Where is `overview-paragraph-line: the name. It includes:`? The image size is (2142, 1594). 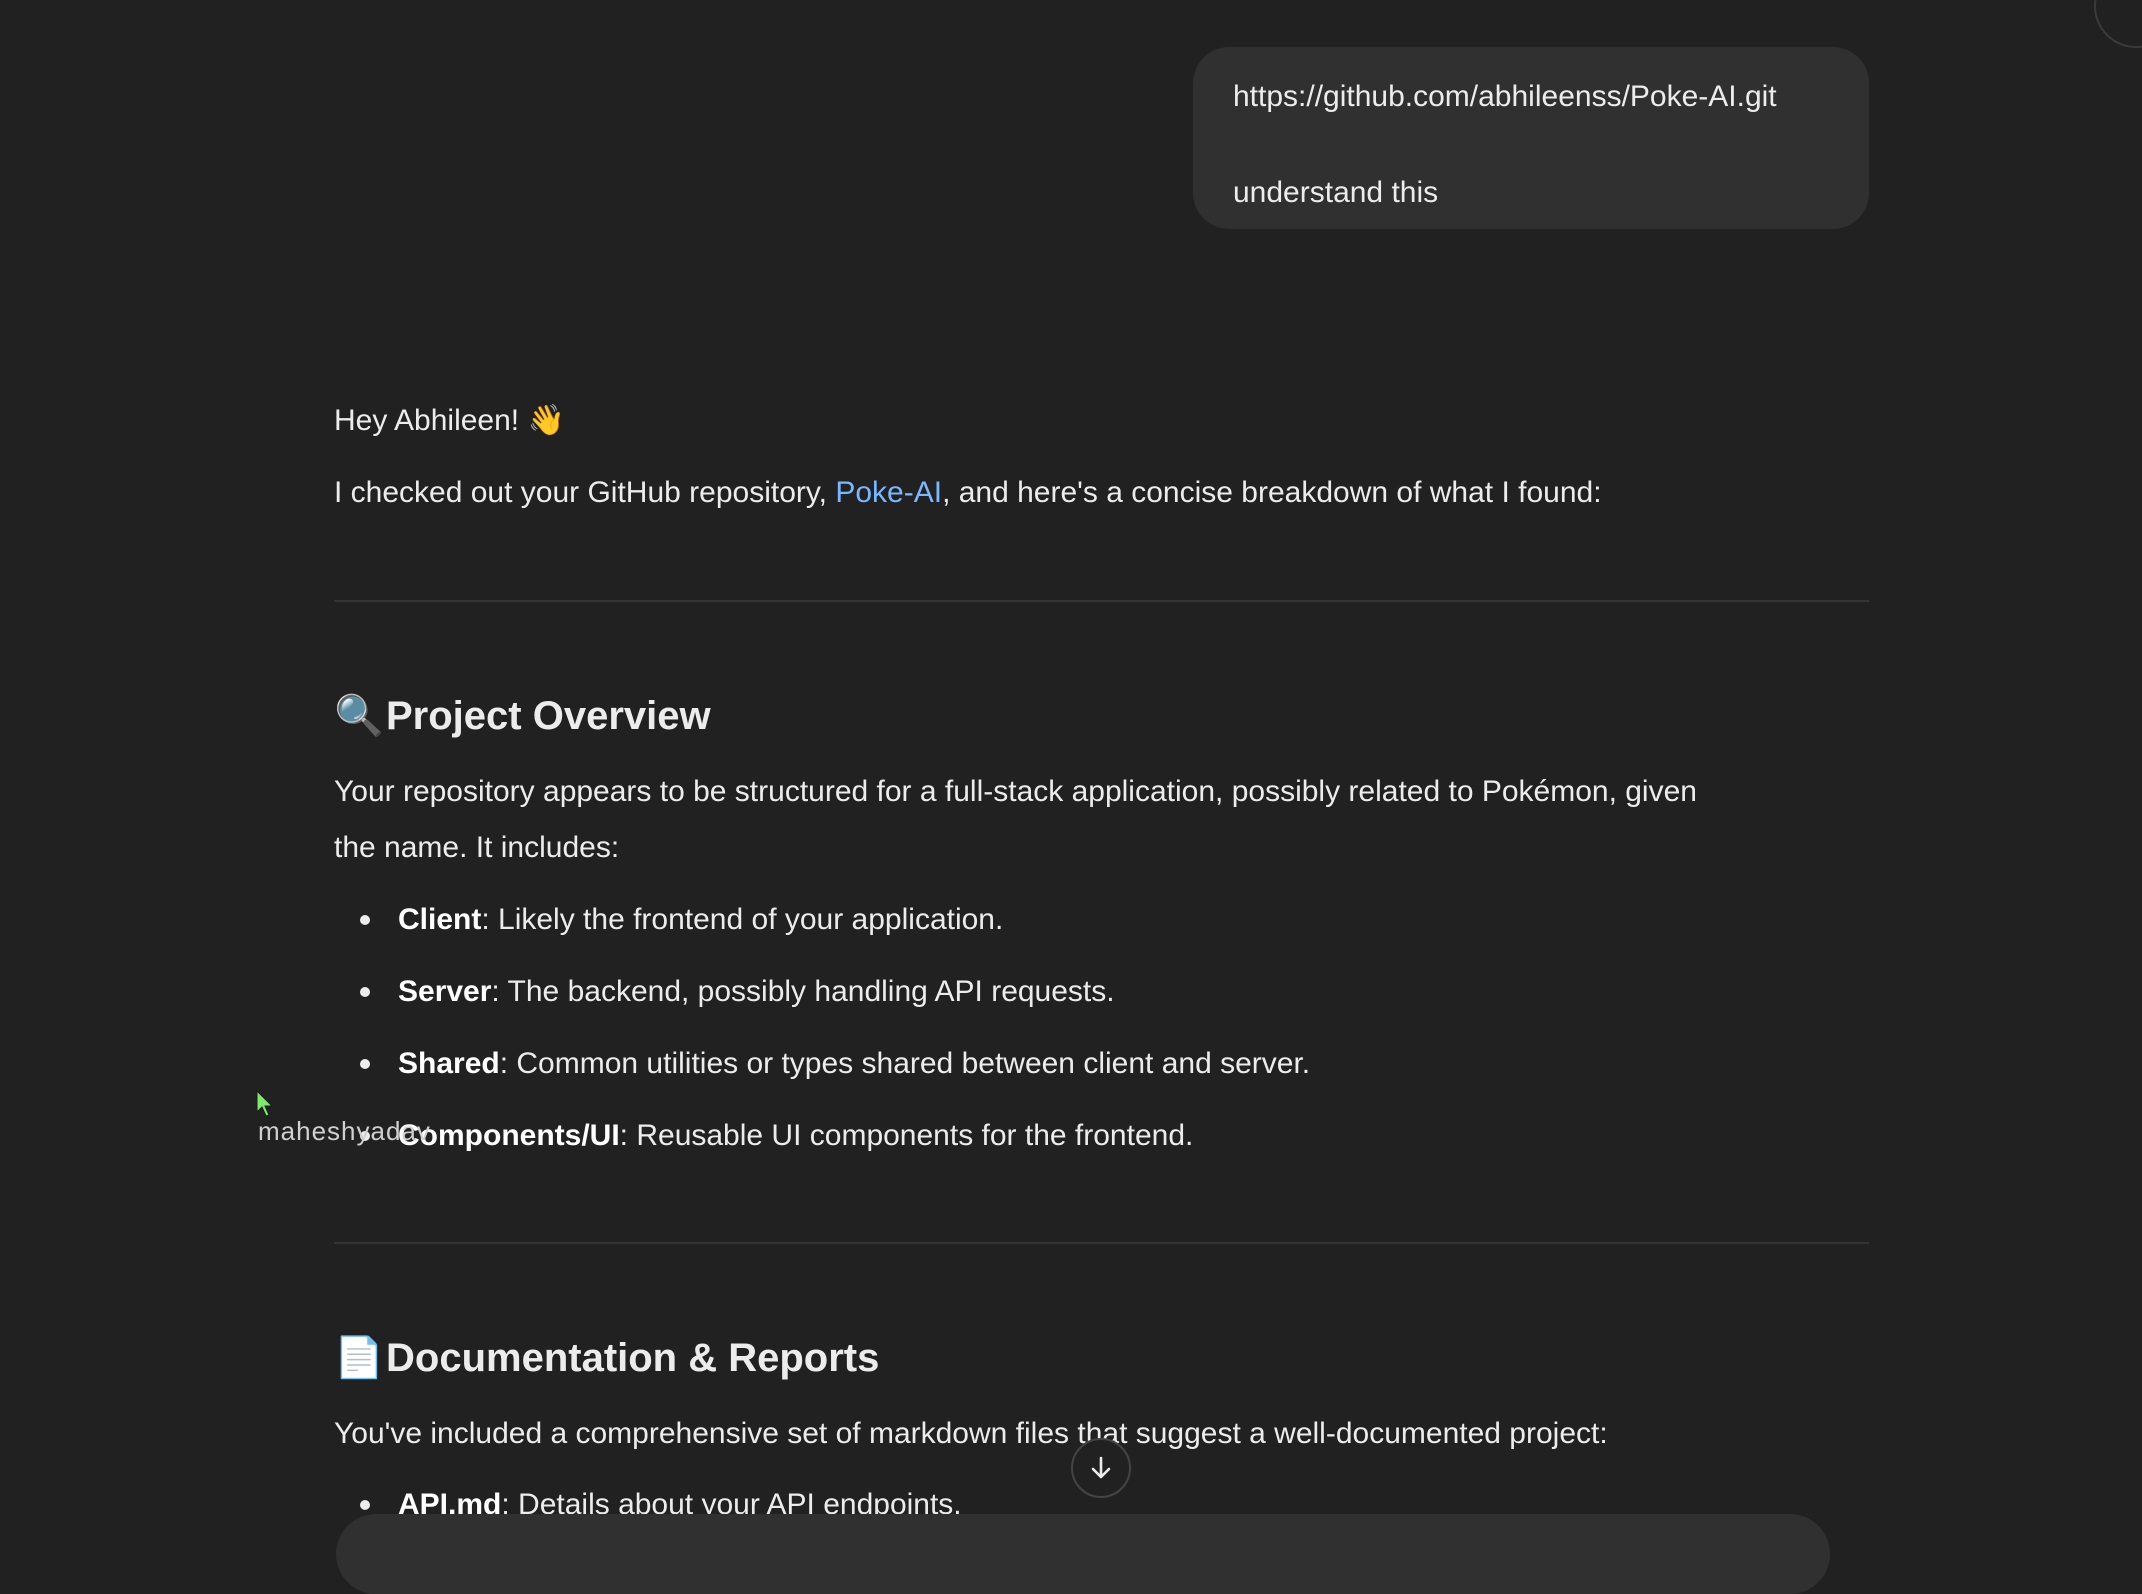 overview-paragraph-line: the name. It includes: is located at coordinates (477, 847).